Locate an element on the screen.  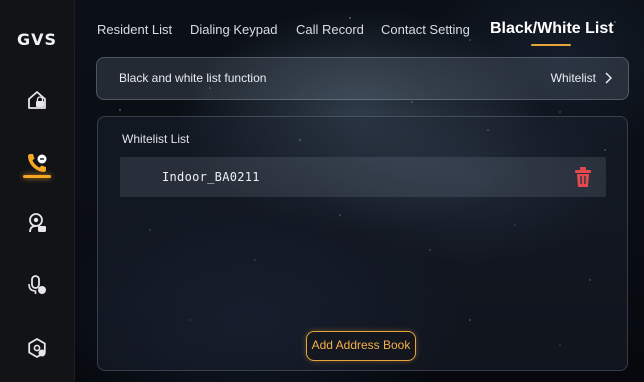
sidebar-item-home is located at coordinates (37, 100).